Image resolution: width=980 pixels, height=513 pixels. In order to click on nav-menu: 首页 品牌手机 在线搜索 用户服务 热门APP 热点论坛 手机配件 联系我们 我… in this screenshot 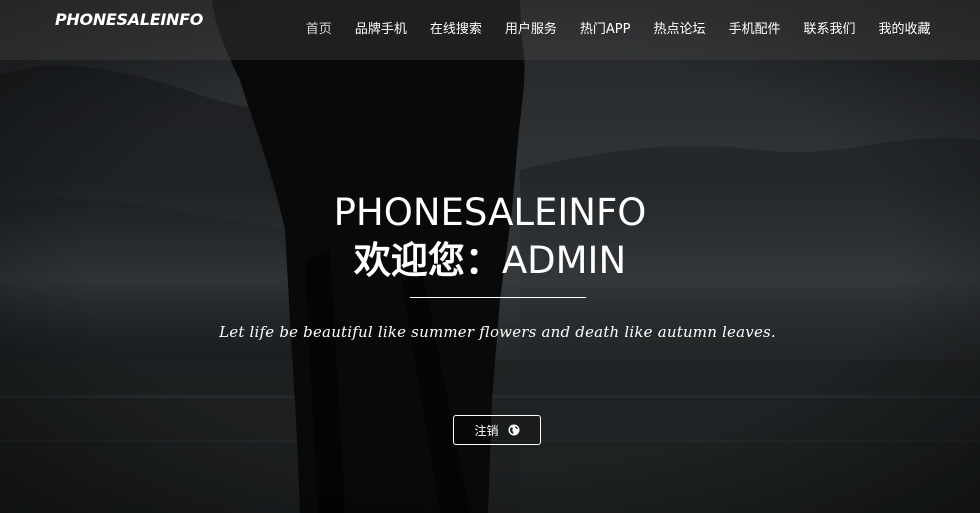, I will do `click(618, 27)`.